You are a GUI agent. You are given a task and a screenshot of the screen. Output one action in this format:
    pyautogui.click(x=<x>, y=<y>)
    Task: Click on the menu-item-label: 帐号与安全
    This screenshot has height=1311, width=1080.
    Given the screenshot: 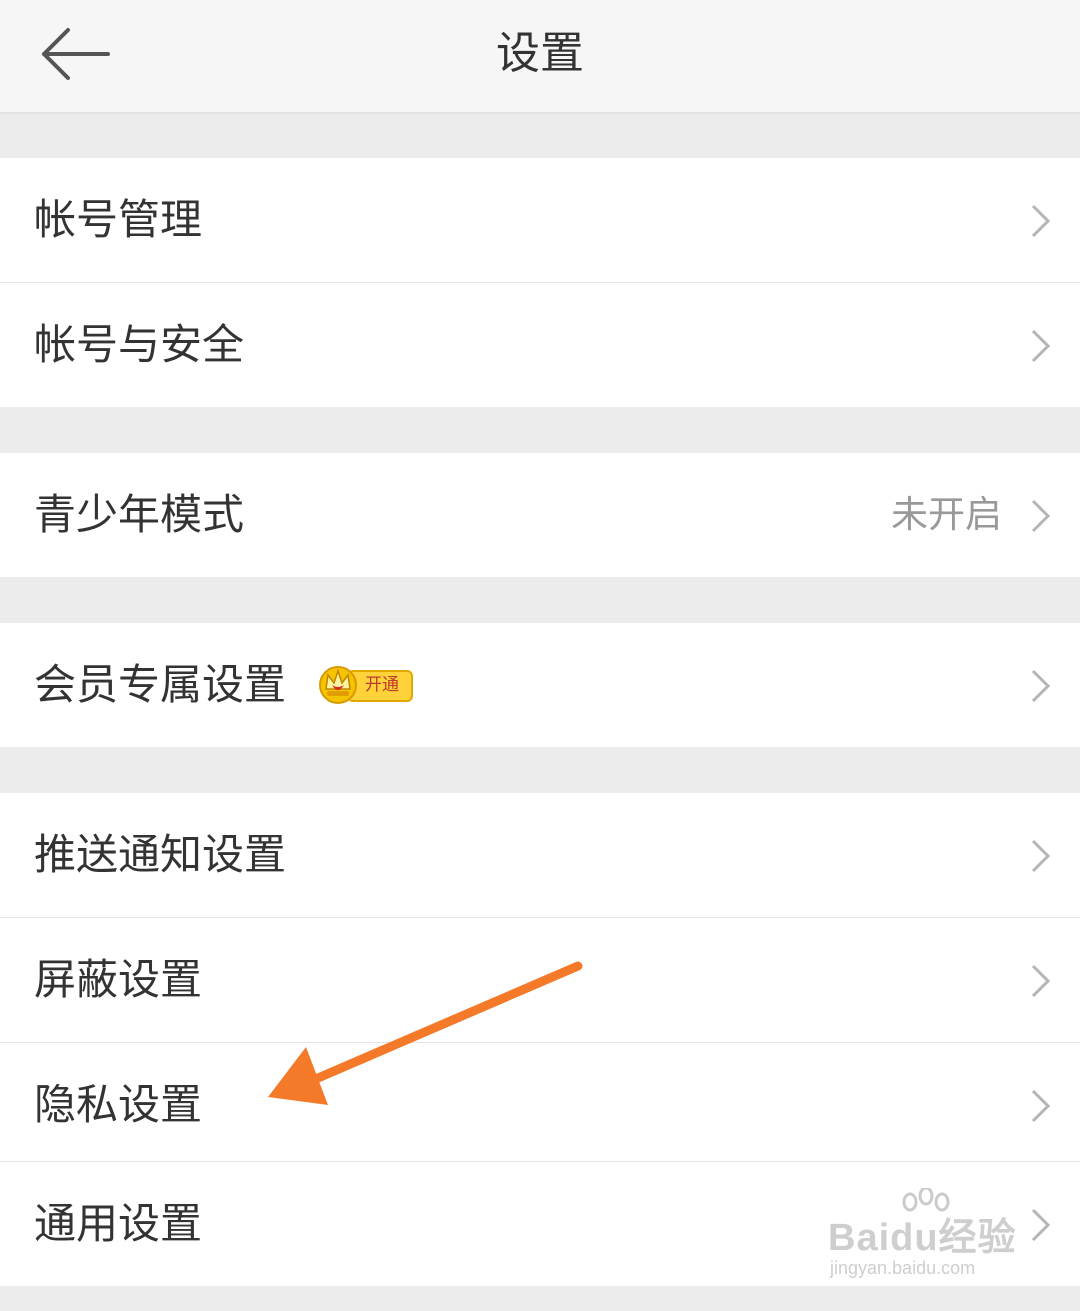 What is the action you would take?
    pyautogui.click(x=139, y=344)
    